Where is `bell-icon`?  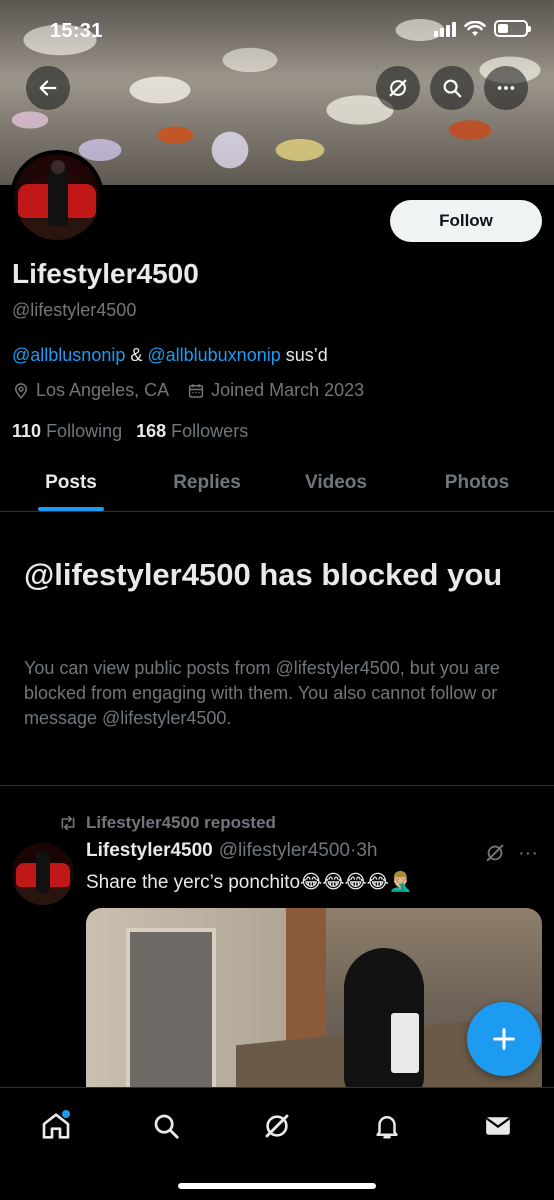
bell-icon is located at coordinates (387, 1127).